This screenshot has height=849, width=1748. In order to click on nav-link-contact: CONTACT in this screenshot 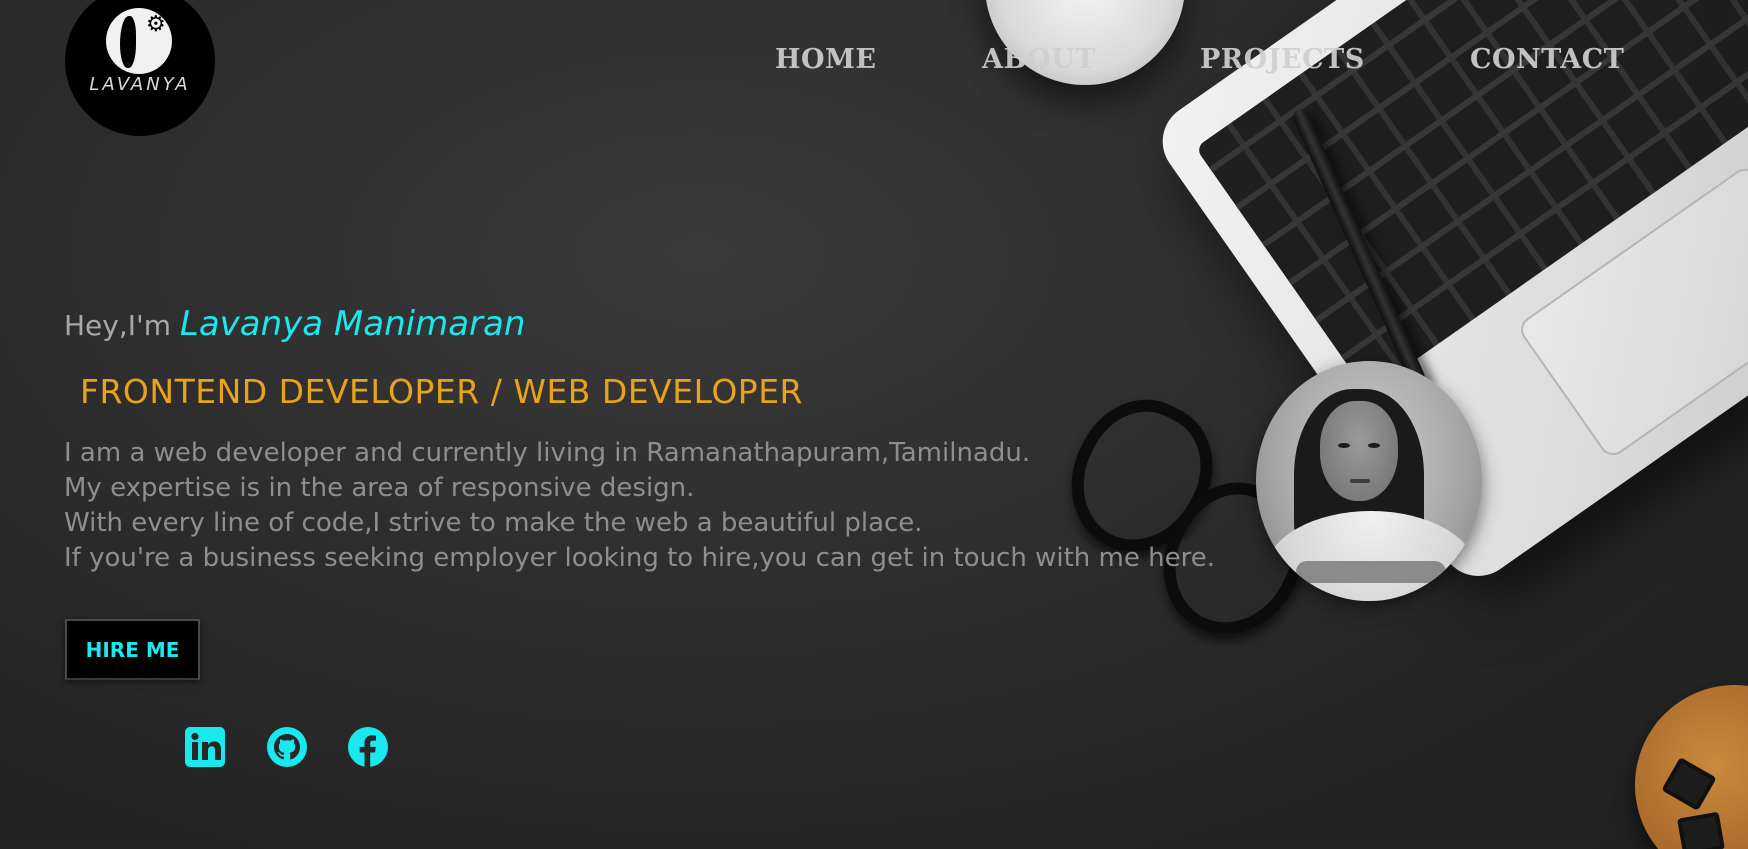, I will do `click(1547, 59)`.